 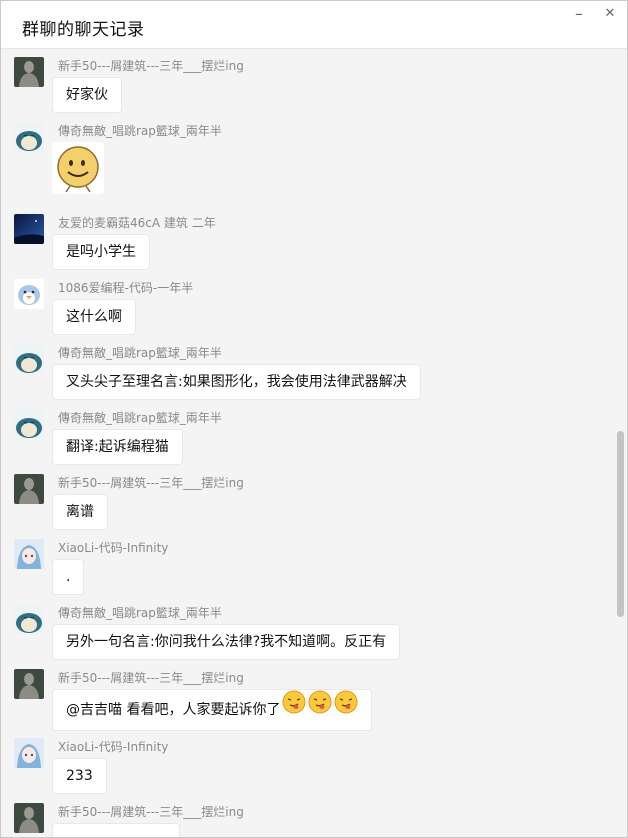 I want to click on message-bubble: 翻译:起诉编程猫, so click(x=117, y=447).